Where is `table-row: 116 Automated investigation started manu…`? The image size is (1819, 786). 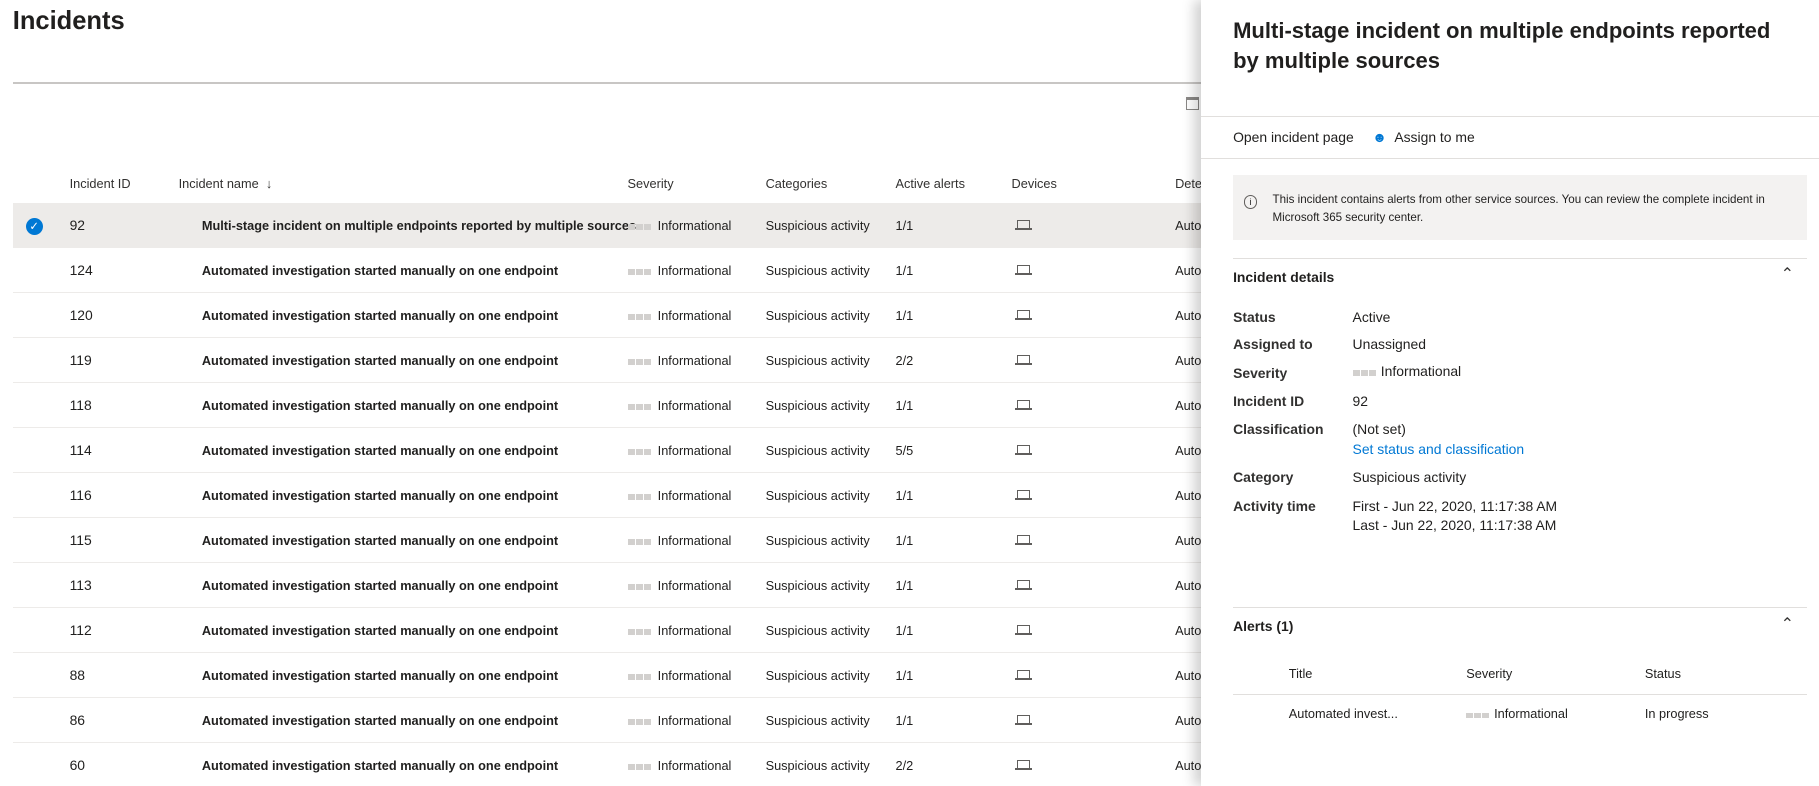 table-row: 116 Automated investigation started manu… is located at coordinates (610, 496).